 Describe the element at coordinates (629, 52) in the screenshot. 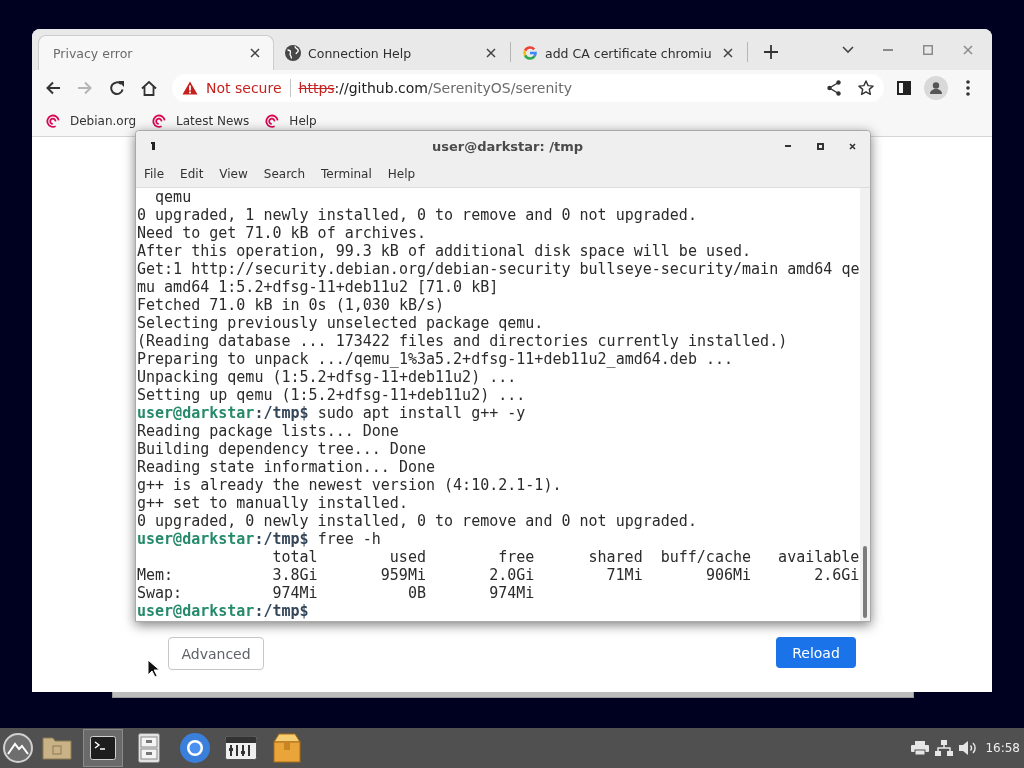

I see `tab: add CA certificate chromiu` at that location.